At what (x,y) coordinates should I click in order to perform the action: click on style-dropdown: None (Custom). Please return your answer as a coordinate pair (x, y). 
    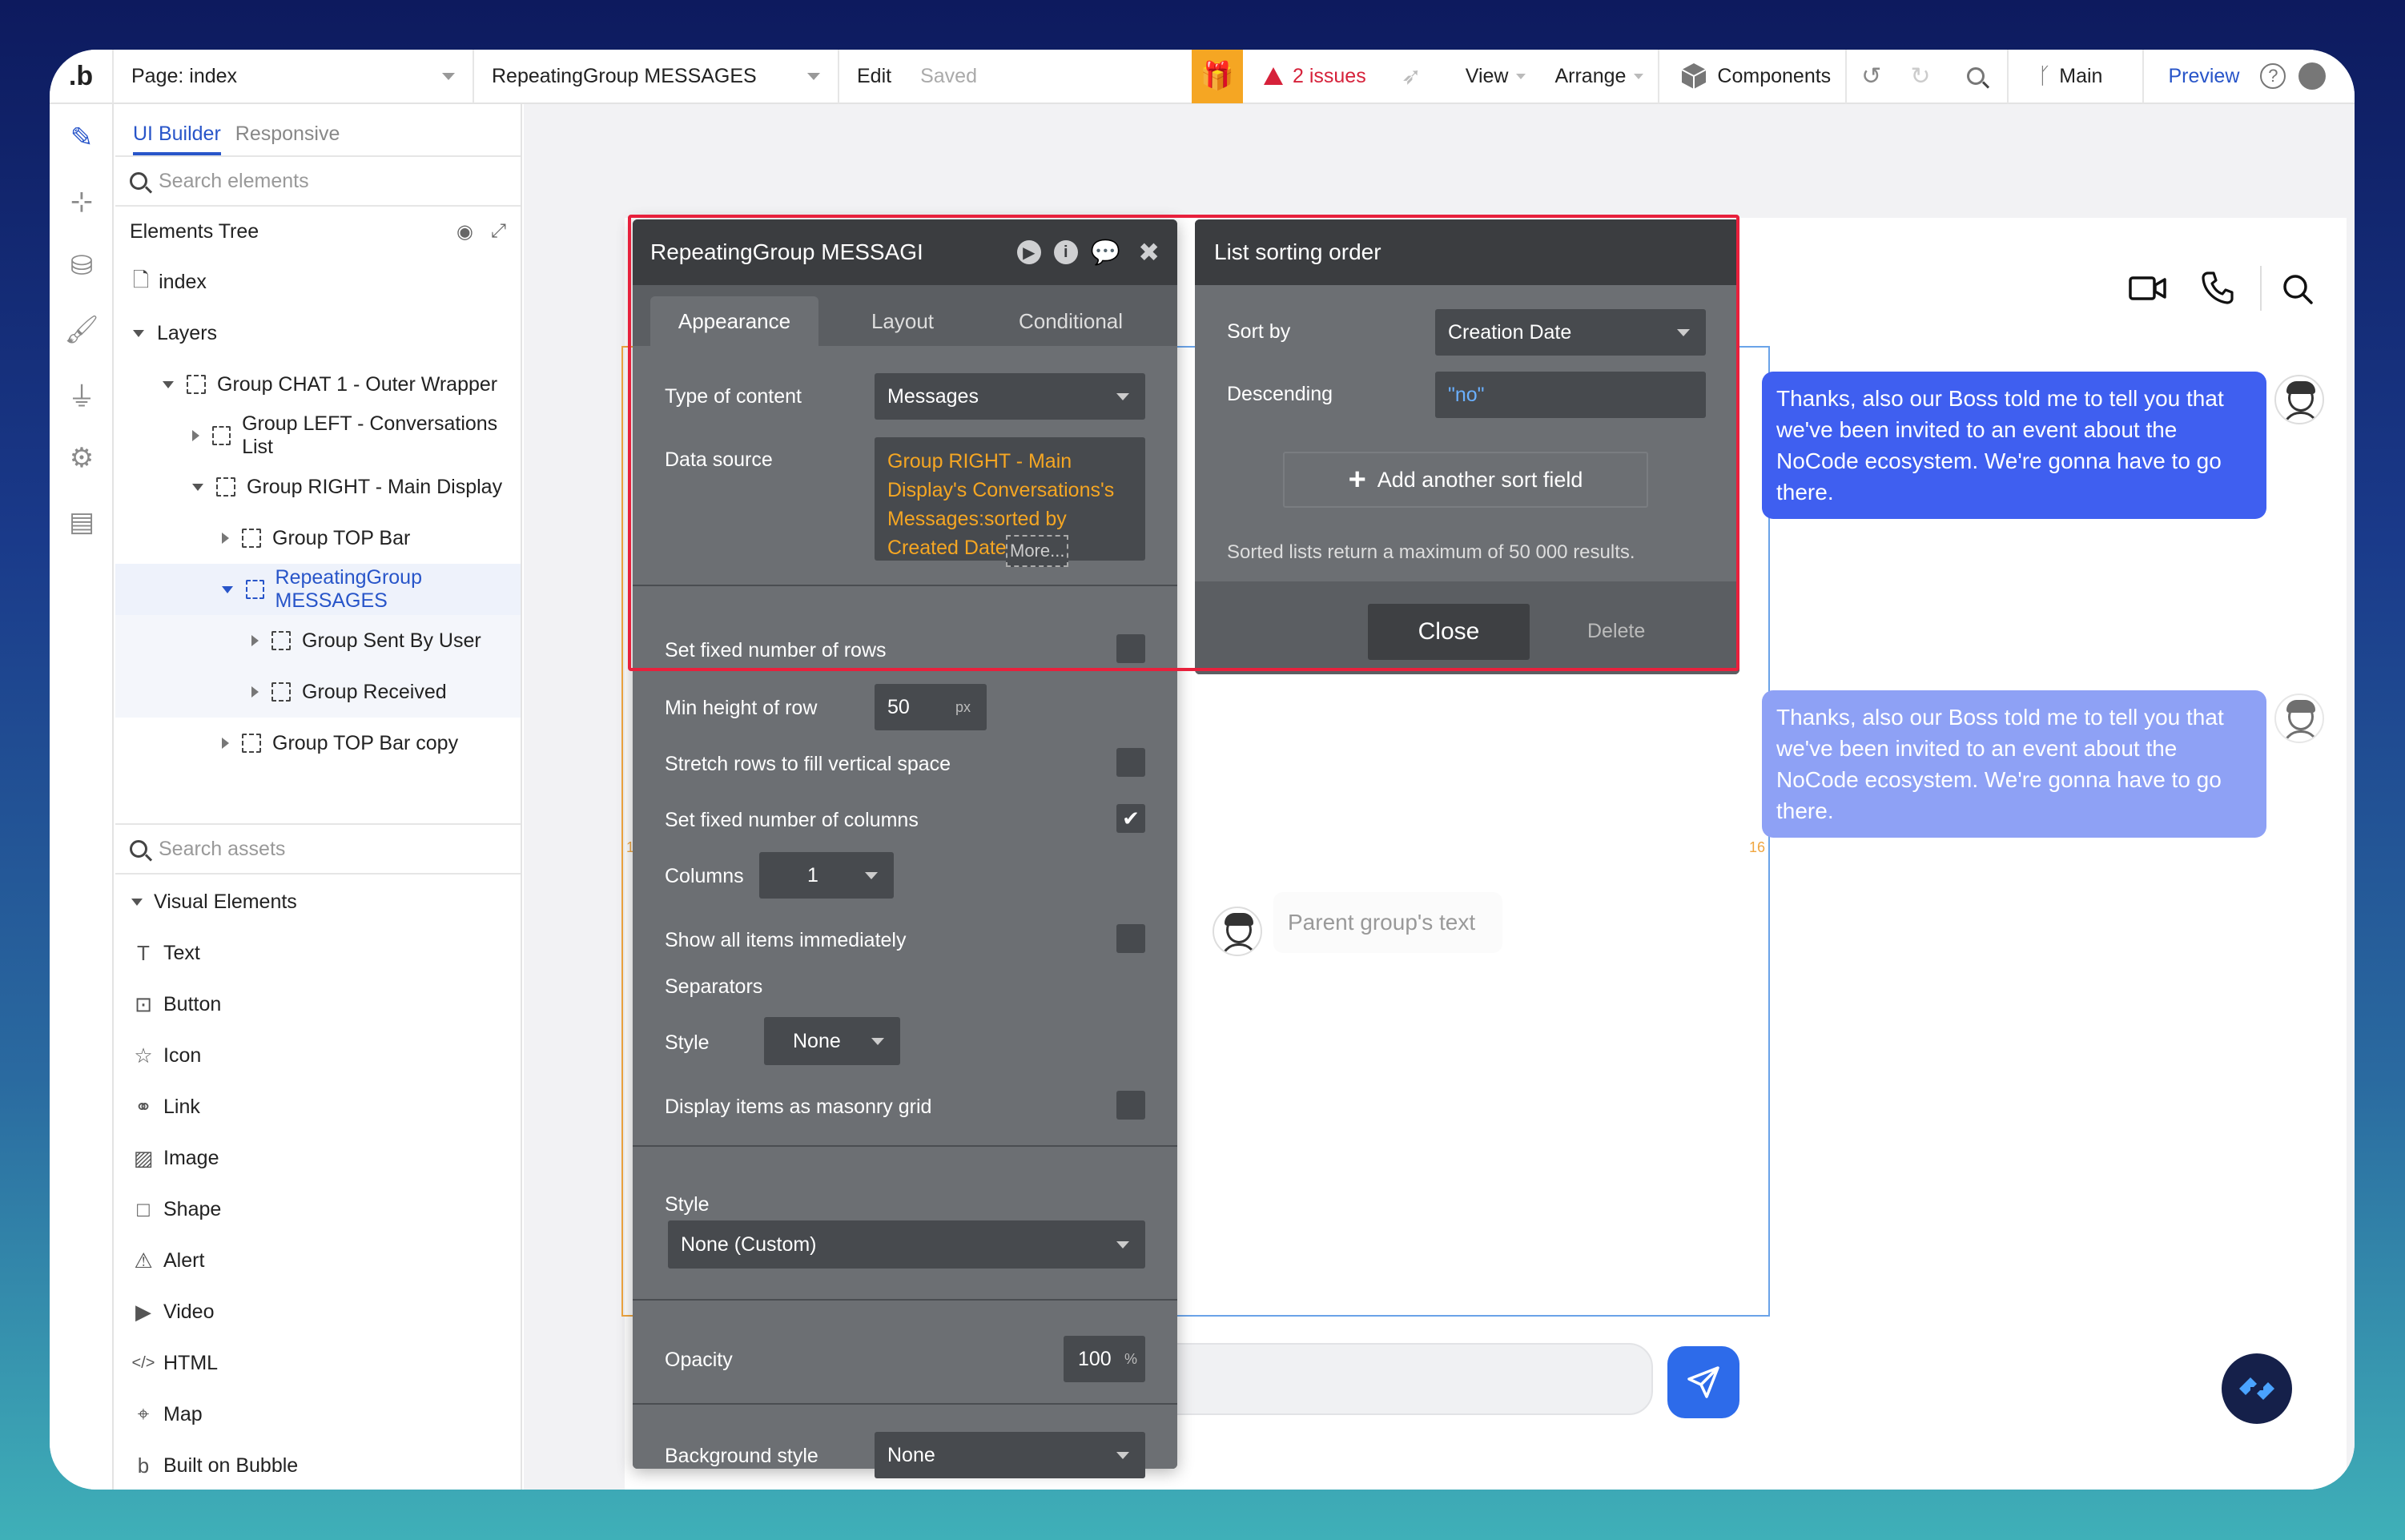
    Looking at the image, I should click on (906, 1244).